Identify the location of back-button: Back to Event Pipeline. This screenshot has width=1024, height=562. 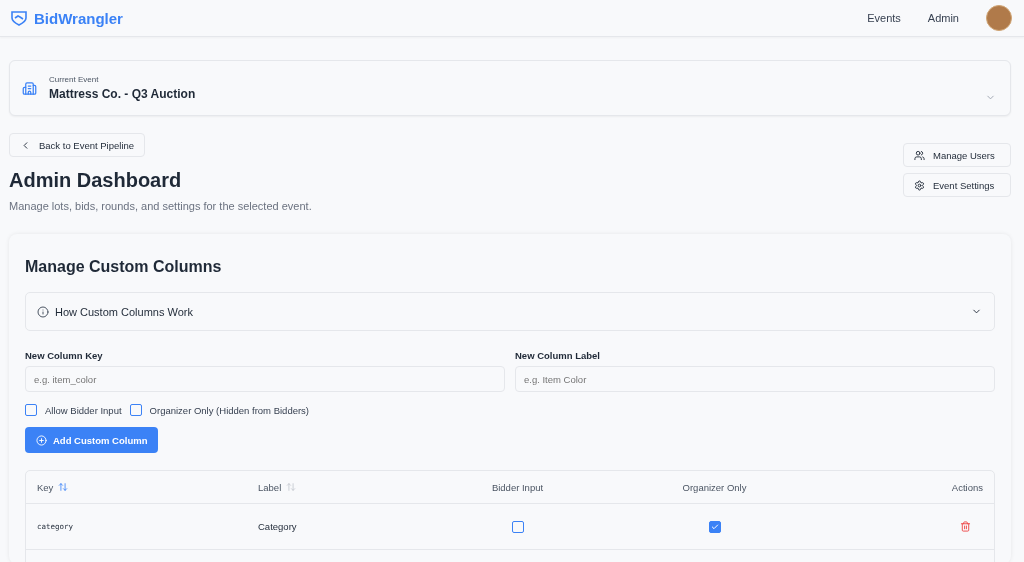
(77, 145).